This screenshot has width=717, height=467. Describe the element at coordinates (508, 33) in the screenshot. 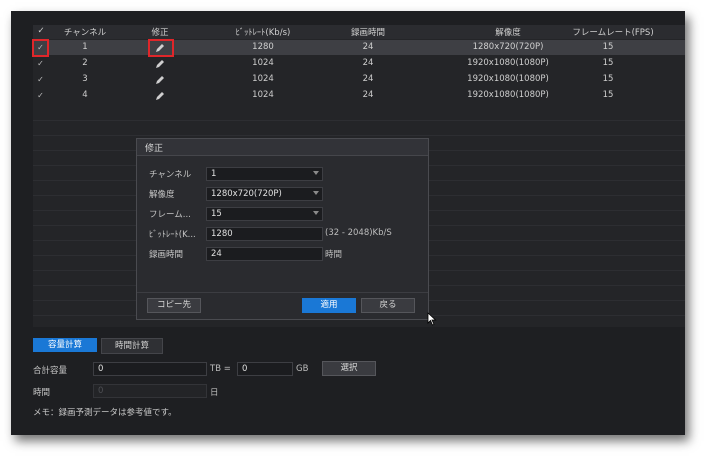

I see `header-resolution: 解像度` at that location.